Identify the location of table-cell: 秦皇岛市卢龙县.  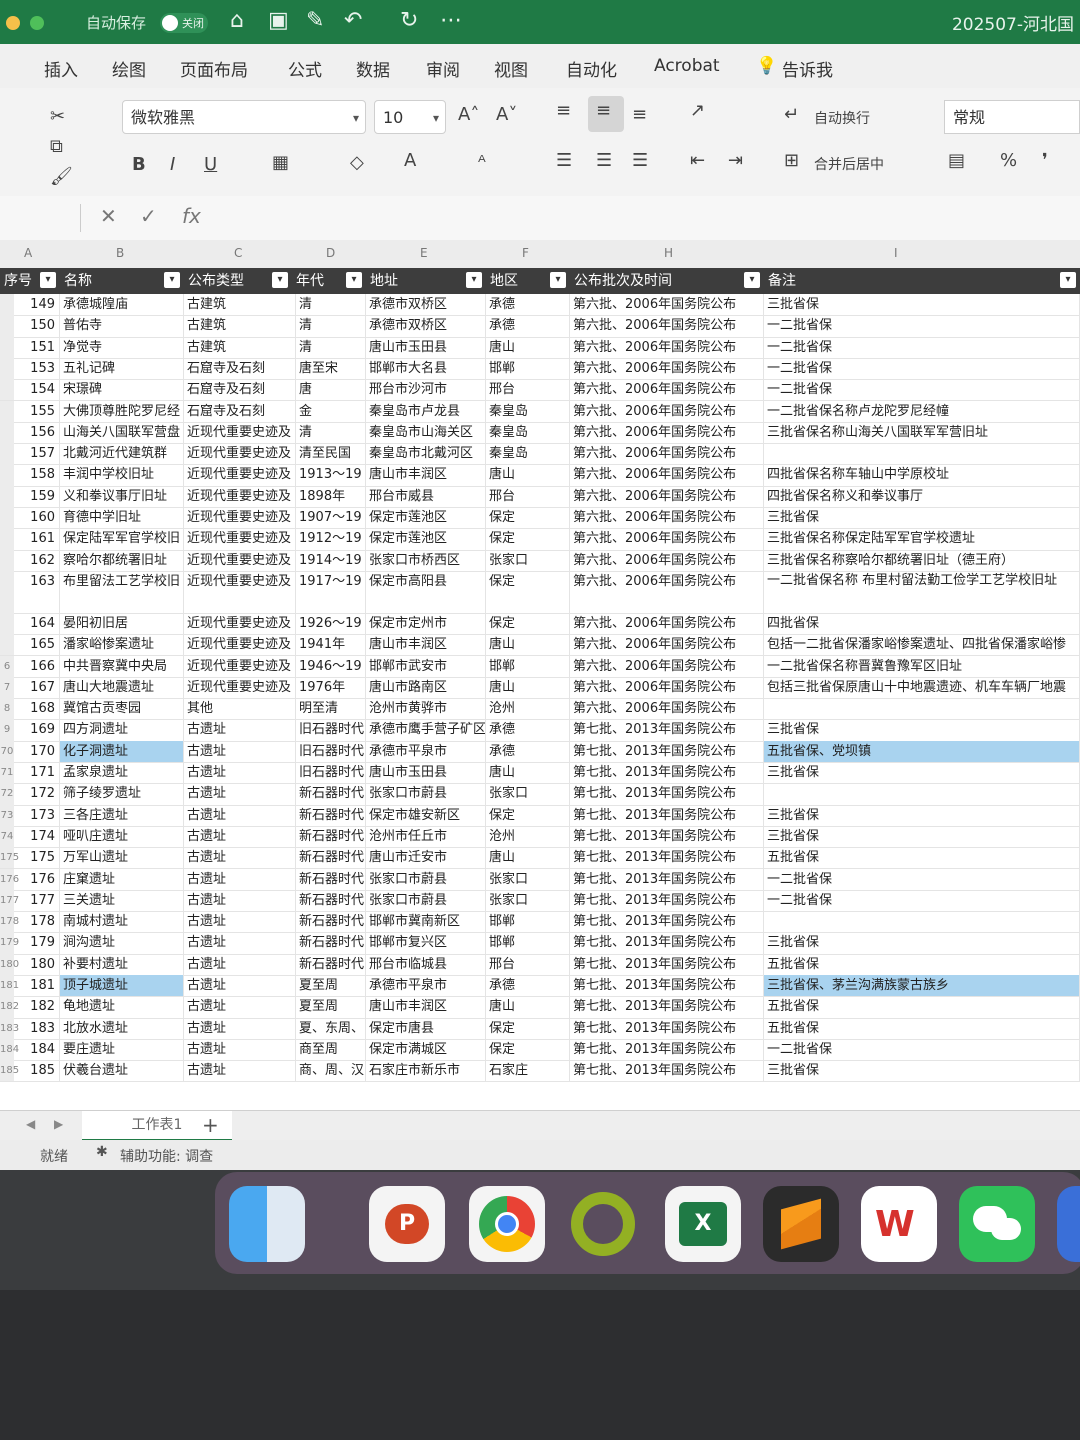
(426, 411).